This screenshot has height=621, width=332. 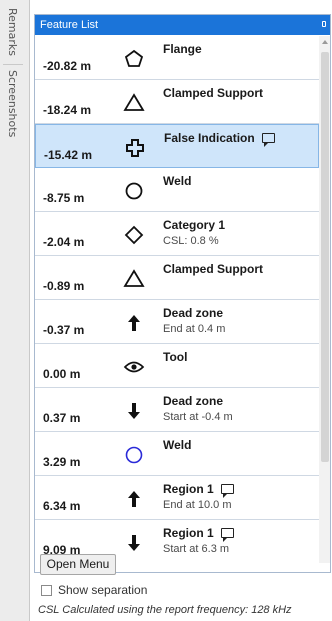 What do you see at coordinates (135, 148) in the screenshot?
I see `cross-icon` at bounding box center [135, 148].